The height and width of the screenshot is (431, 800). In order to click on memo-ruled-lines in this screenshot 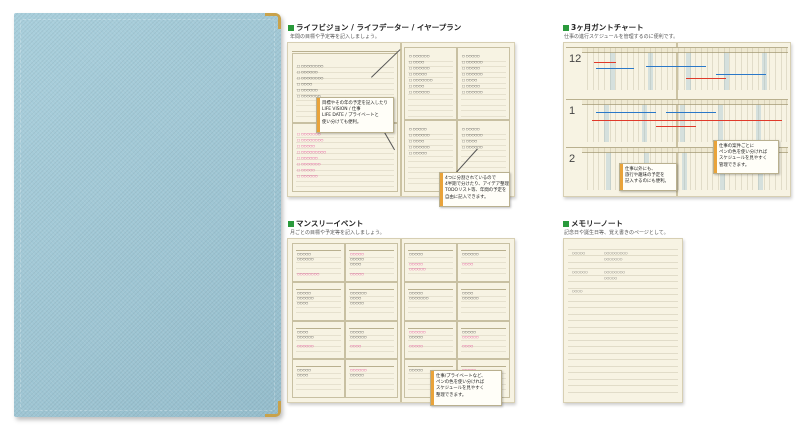, I will do `click(623, 320)`.